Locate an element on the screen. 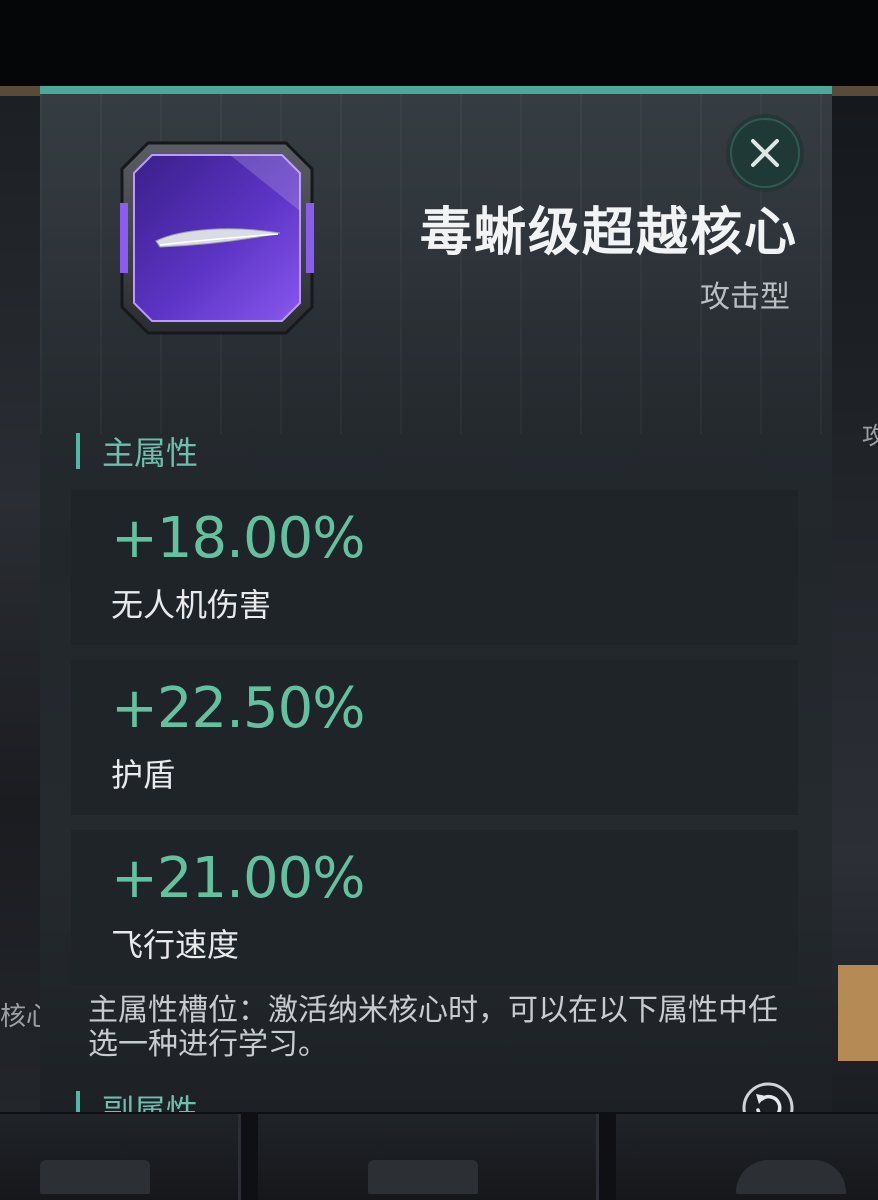 The image size is (878, 1200). stat-value: +18.00% is located at coordinates (238, 538).